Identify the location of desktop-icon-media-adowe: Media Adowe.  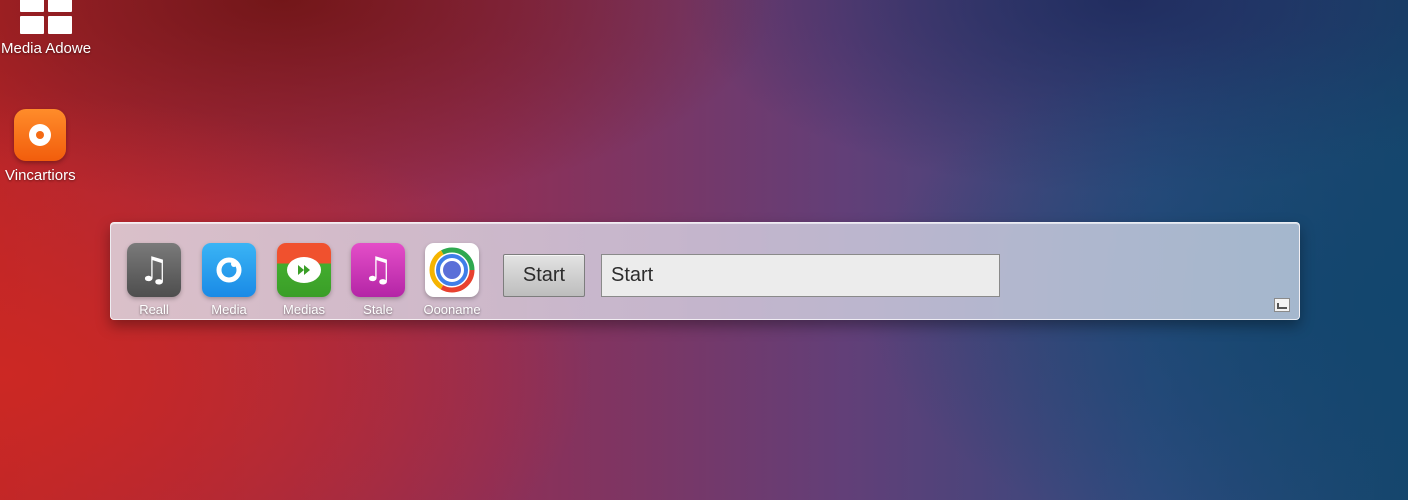
(46, 28).